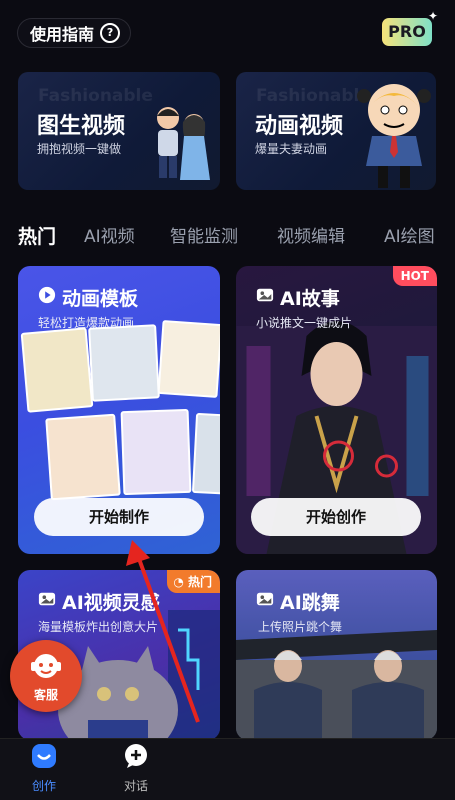  Describe the element at coordinates (409, 234) in the screenshot. I see `tab-ai-drawing: AI绘图` at that location.